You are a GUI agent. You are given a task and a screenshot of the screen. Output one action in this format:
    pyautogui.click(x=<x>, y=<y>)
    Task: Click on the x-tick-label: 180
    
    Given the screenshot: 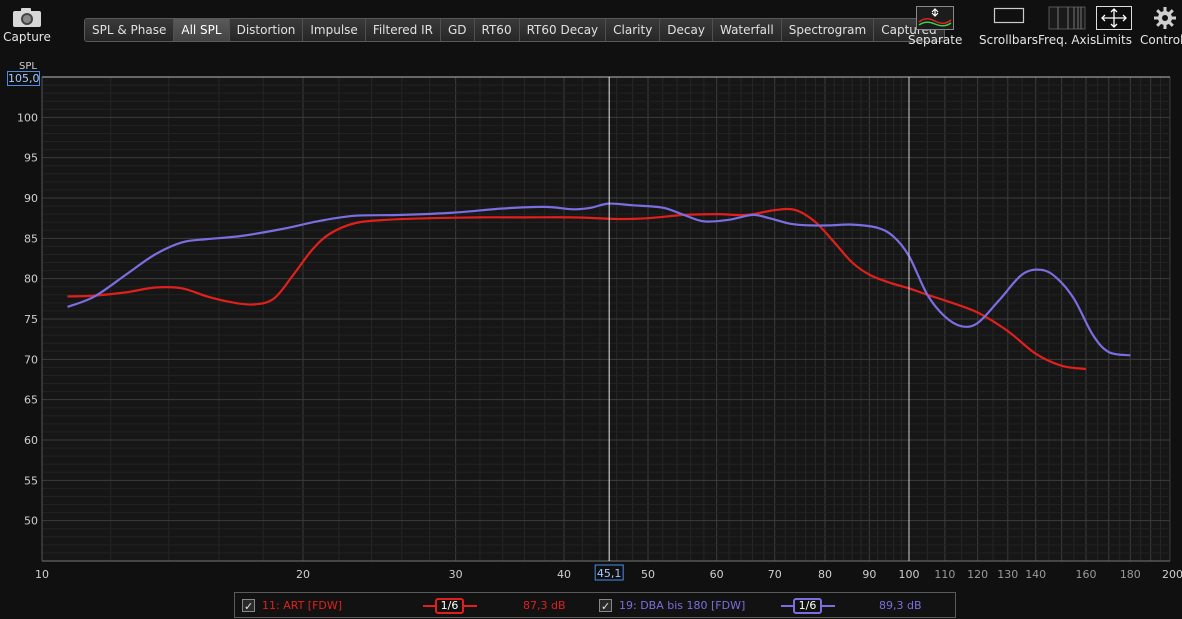 What is the action you would take?
    pyautogui.click(x=1130, y=574)
    